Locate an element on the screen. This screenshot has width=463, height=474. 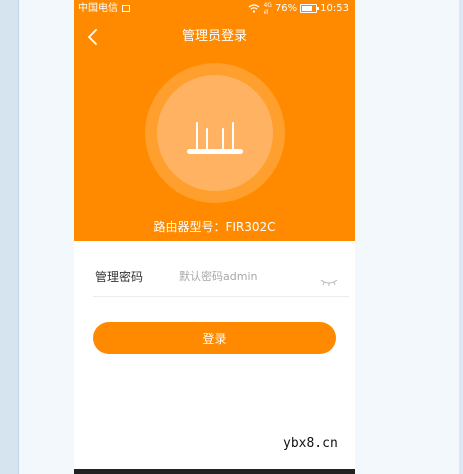
background-left-strip is located at coordinates (9, 237).